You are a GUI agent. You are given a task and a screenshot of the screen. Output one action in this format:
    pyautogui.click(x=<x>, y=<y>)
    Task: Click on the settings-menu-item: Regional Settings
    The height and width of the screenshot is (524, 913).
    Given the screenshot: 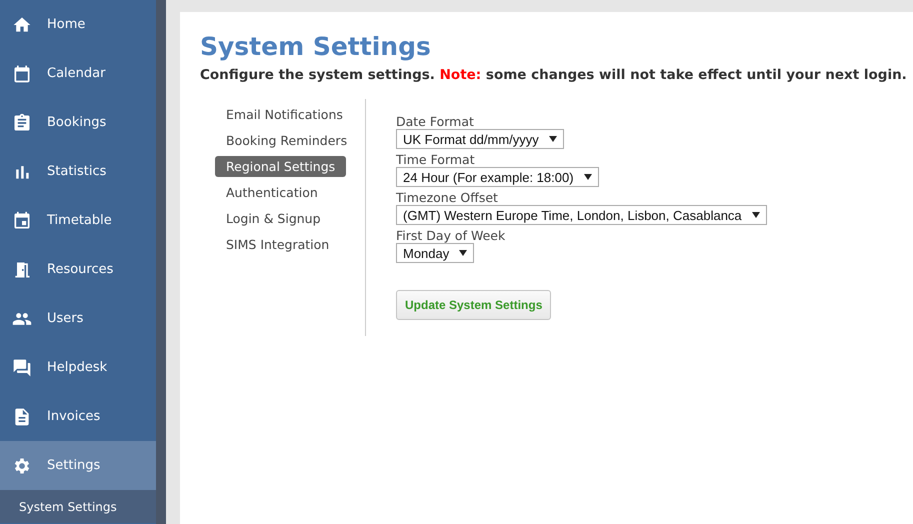 What is the action you would take?
    pyautogui.click(x=280, y=166)
    